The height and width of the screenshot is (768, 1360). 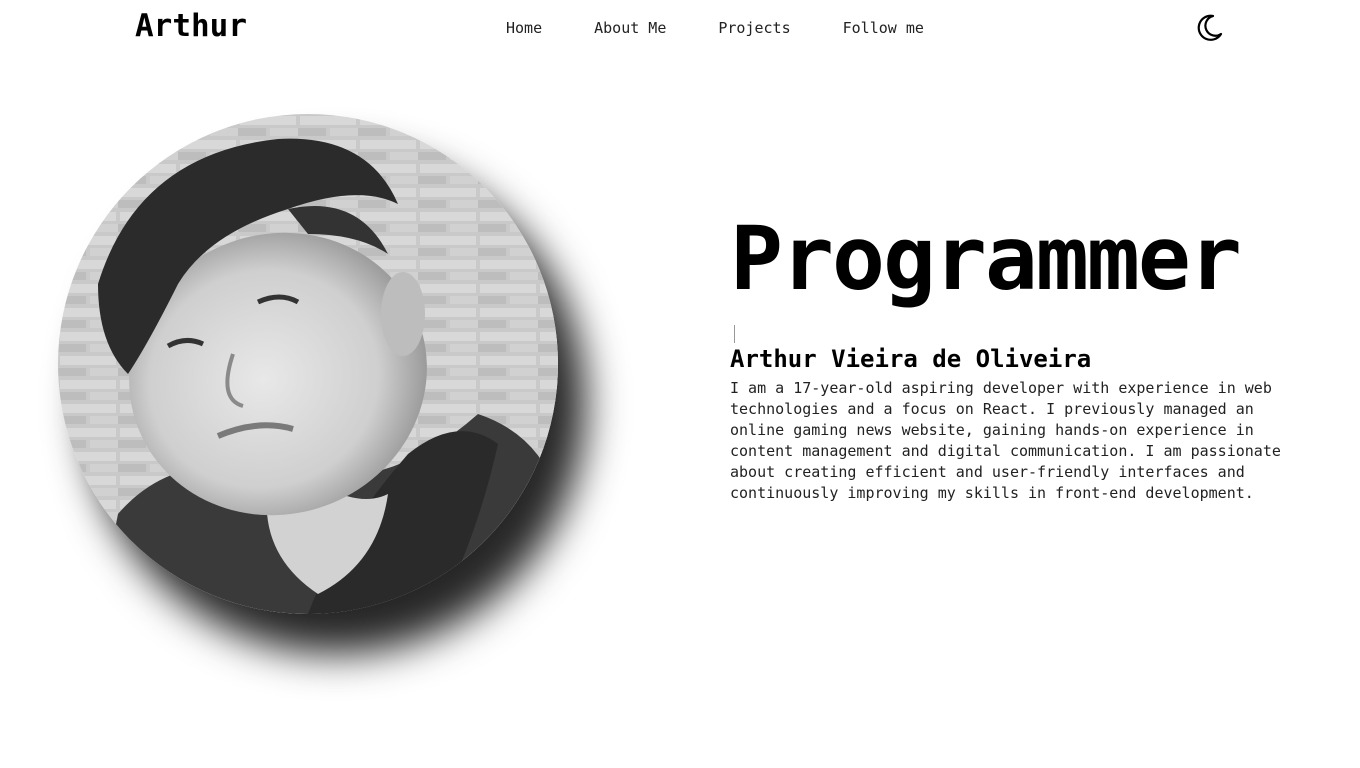 What do you see at coordinates (734, 334) in the screenshot?
I see `typing-cursor` at bounding box center [734, 334].